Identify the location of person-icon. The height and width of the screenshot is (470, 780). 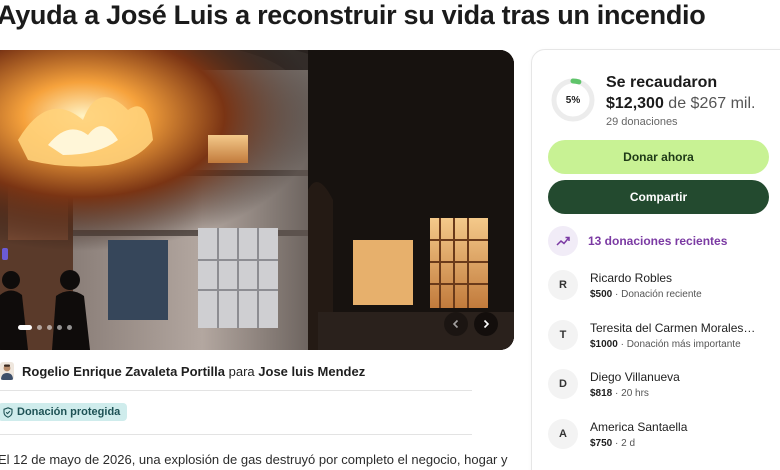
(7, 372).